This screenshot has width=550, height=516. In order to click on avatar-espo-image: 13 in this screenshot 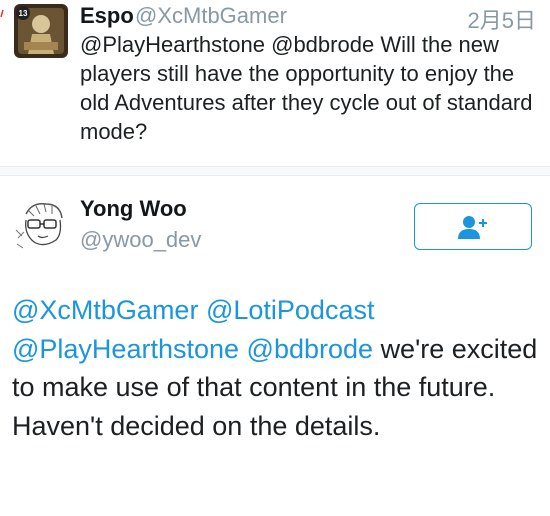, I will do `click(41, 31)`.